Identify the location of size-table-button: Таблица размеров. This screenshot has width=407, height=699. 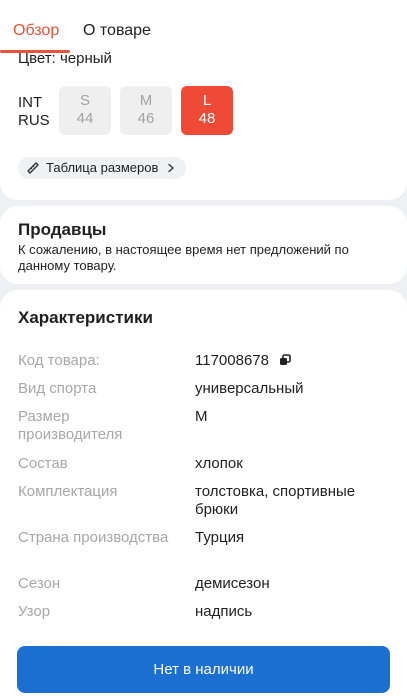
(102, 168).